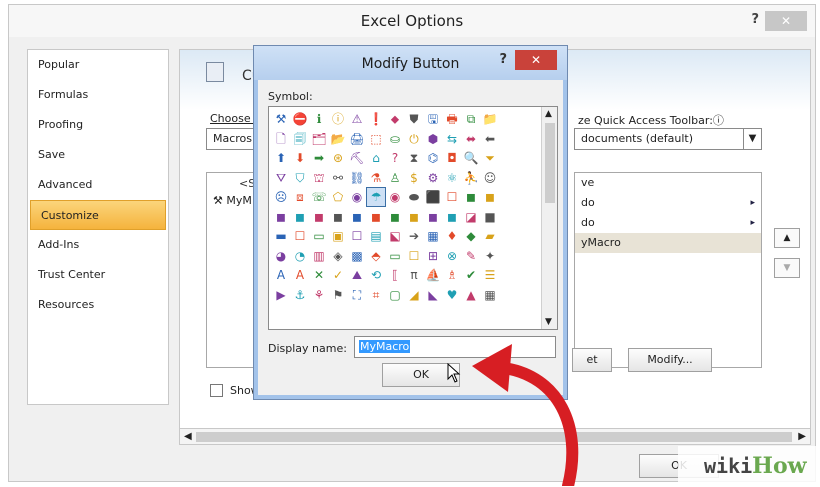 The width and height of the screenshot is (820, 487). What do you see at coordinates (452, 295) in the screenshot?
I see `symbol-cell: ♥` at bounding box center [452, 295].